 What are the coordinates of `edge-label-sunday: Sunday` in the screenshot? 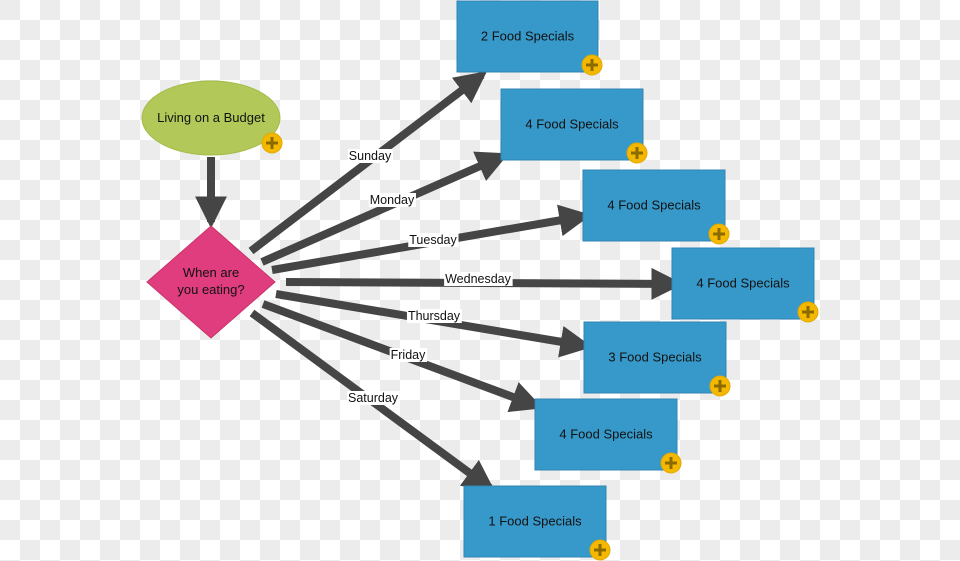 It's located at (370, 156).